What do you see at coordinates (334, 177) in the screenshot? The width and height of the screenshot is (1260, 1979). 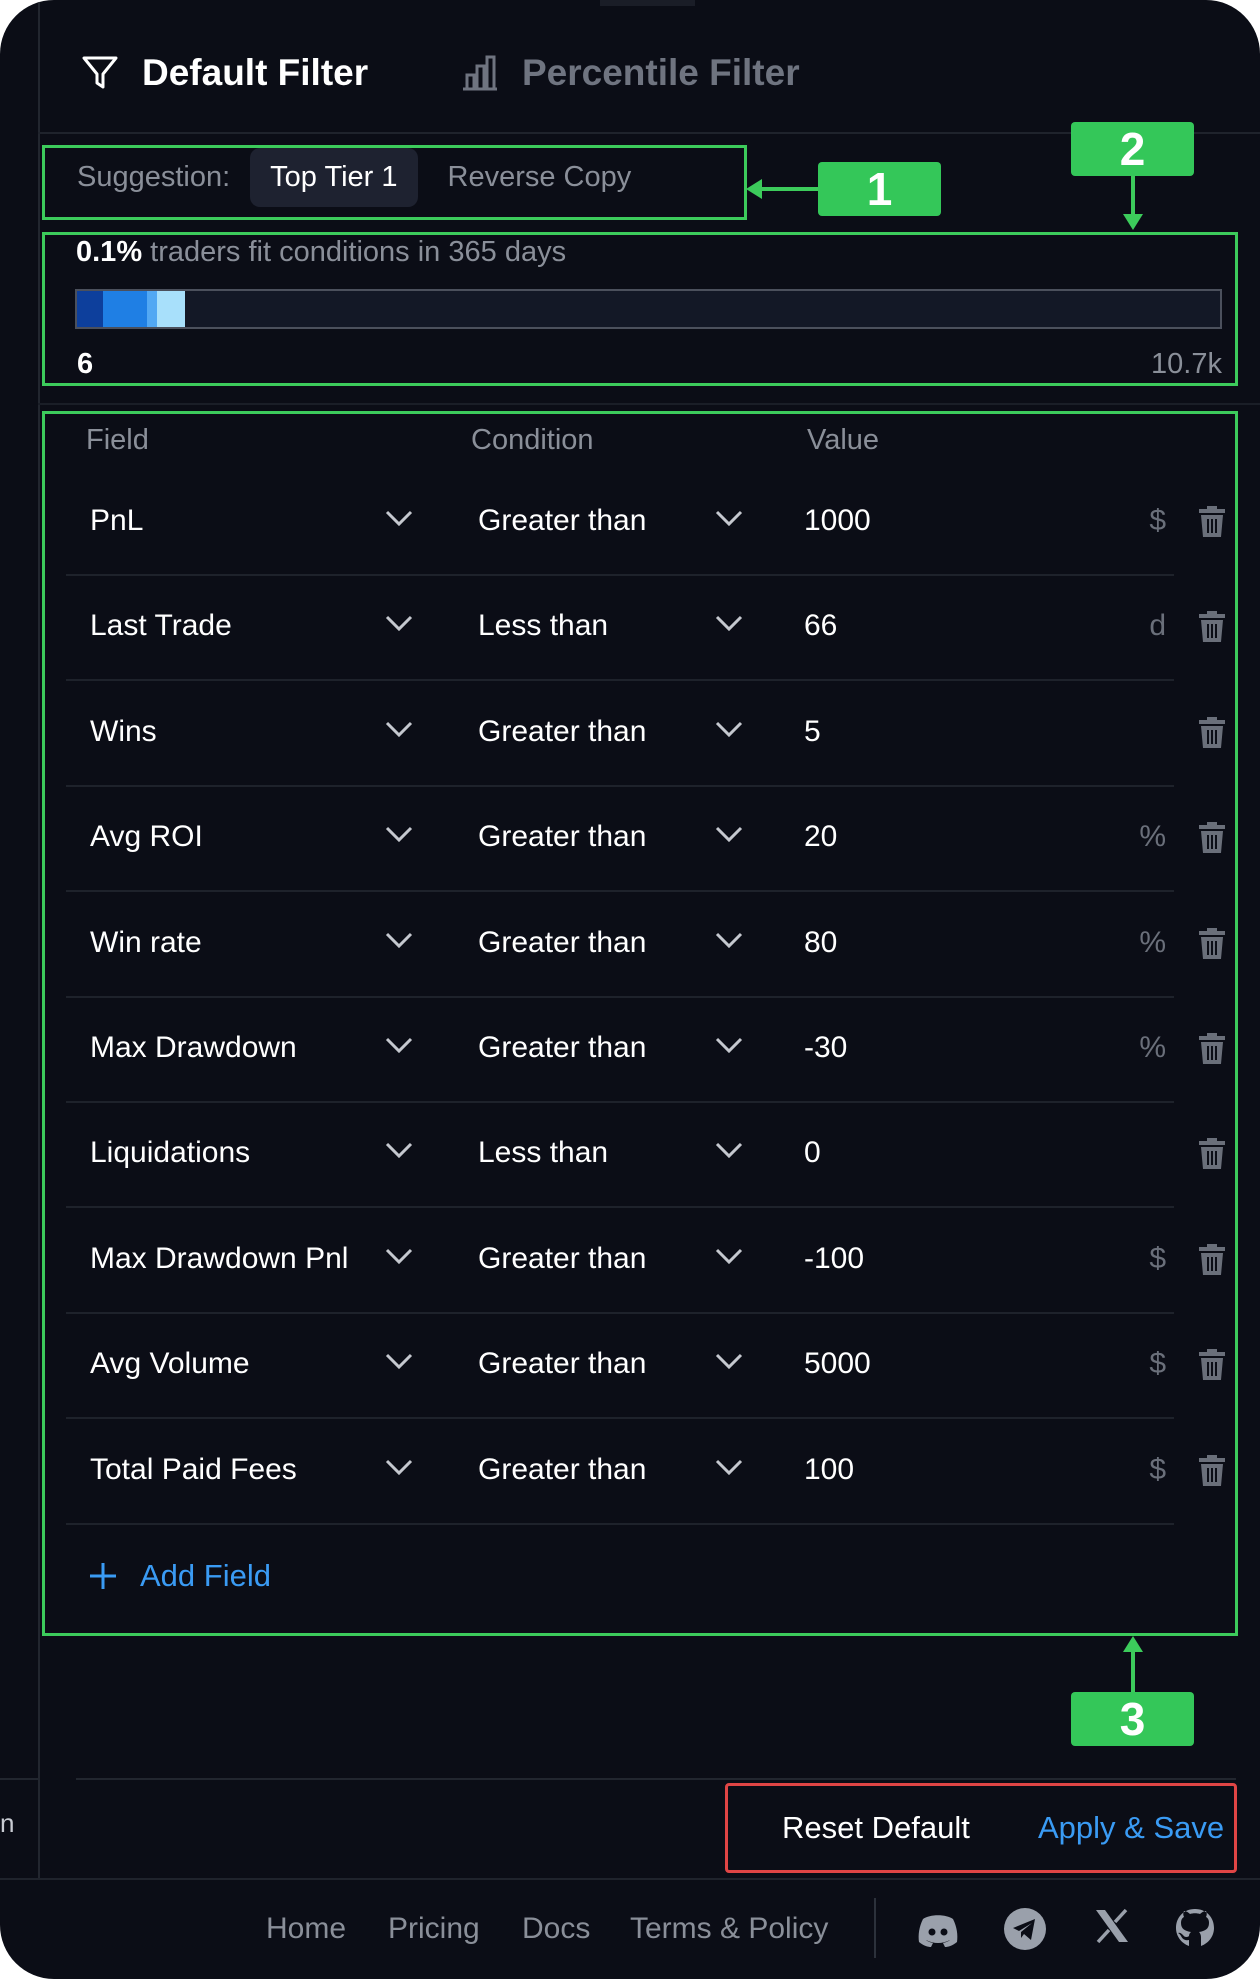 I see `suggestion-chip-top-tier-1: Top Tier 1` at bounding box center [334, 177].